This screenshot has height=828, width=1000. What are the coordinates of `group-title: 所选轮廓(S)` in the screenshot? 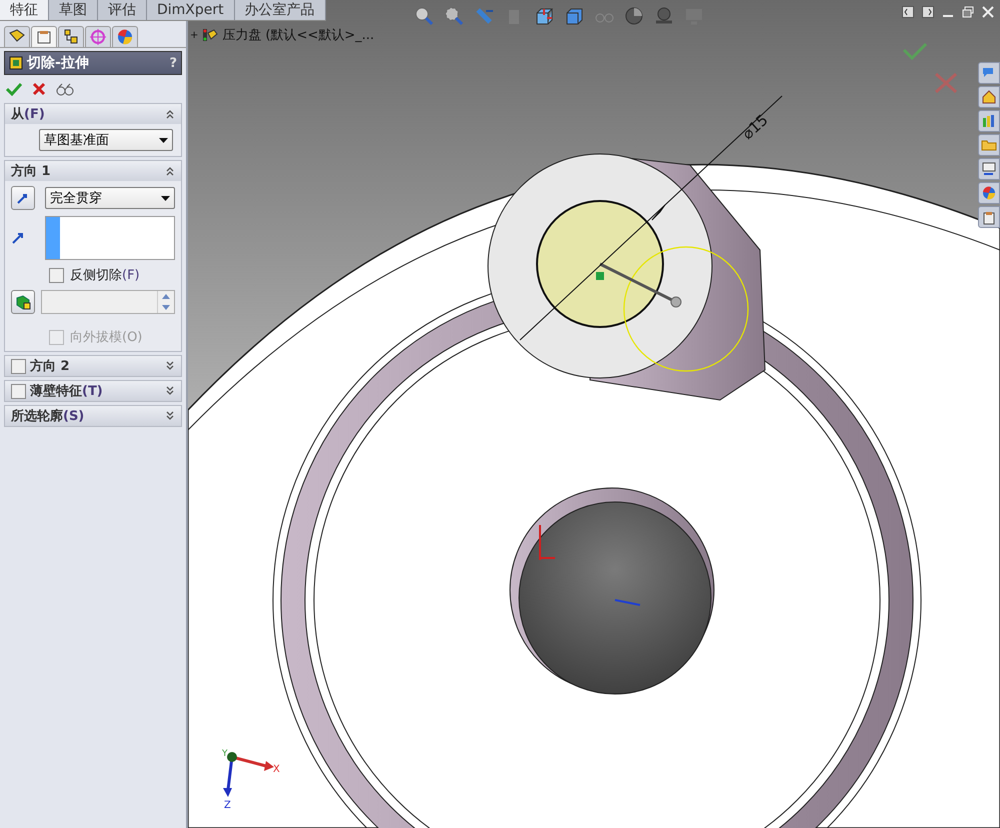 It's located at (47, 416).